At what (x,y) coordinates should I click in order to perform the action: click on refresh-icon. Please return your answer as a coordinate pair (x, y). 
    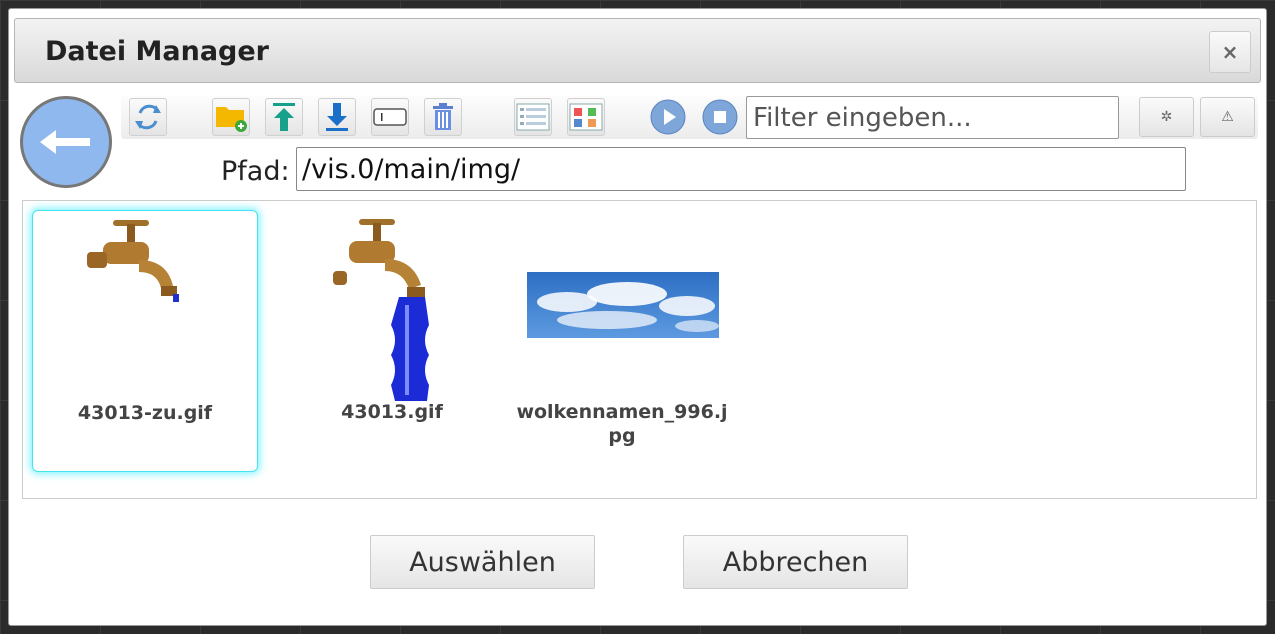
    Looking at the image, I should click on (148, 117).